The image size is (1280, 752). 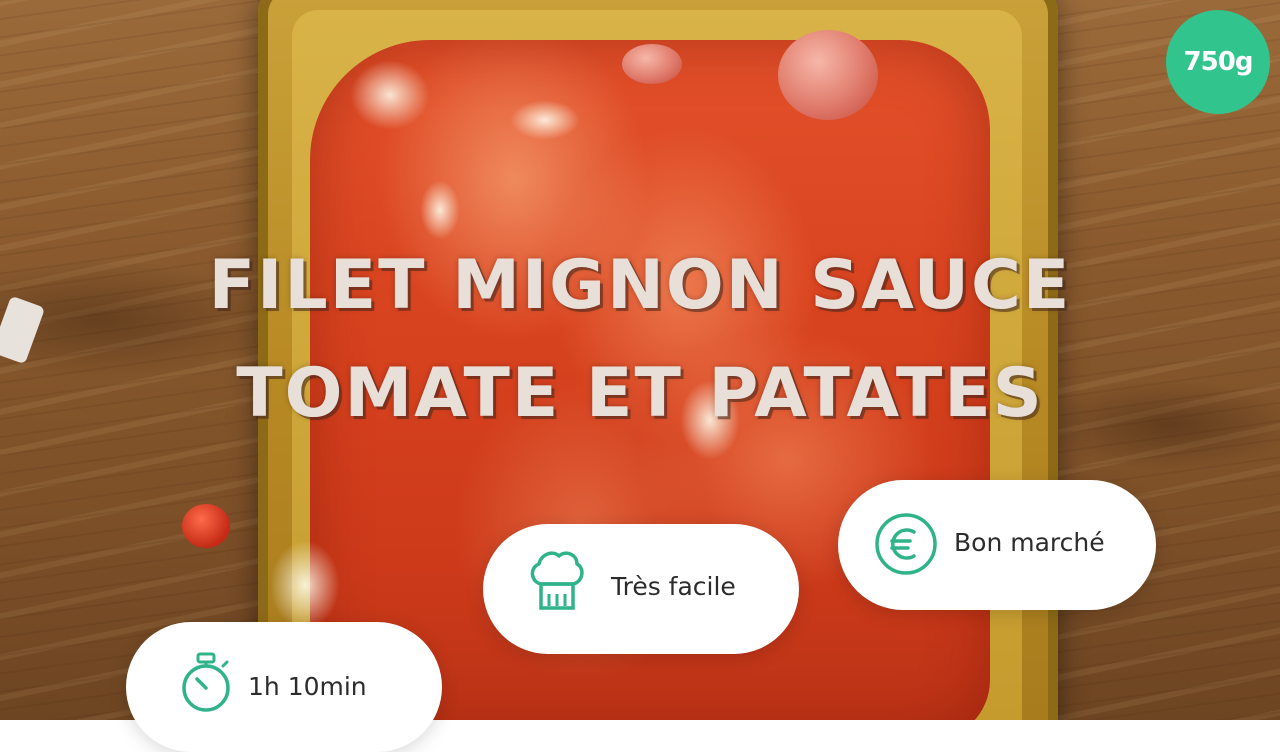 I want to click on stopwatch-icon, so click(x=206, y=685).